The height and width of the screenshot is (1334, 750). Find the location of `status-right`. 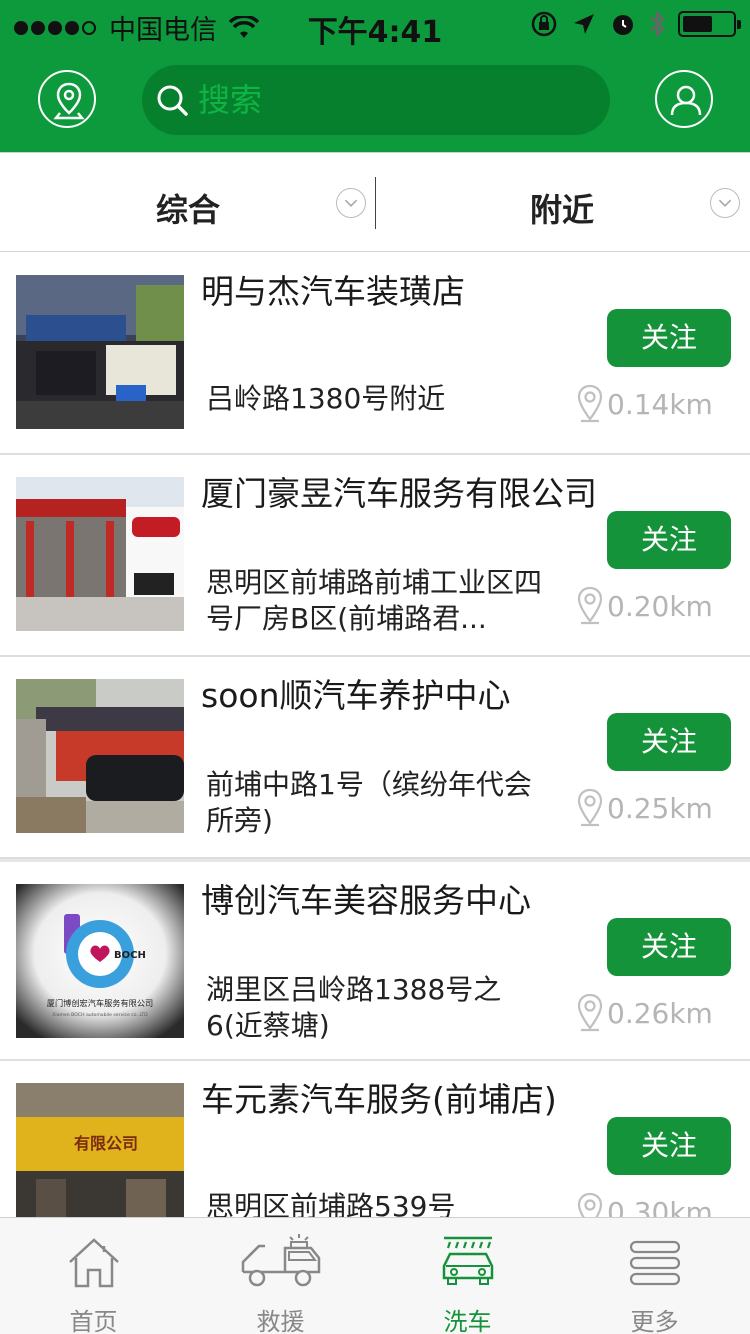

status-right is located at coordinates (635, 24).